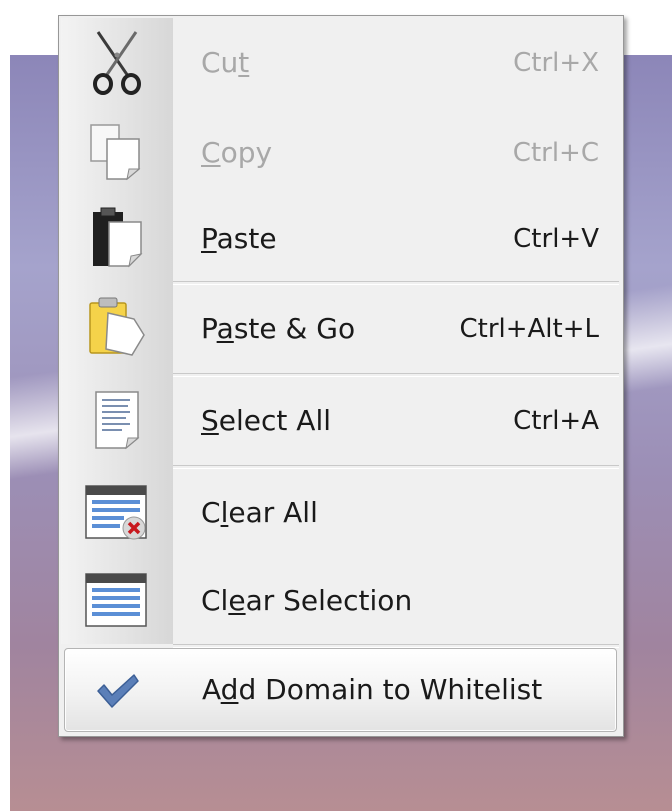 This screenshot has width=672, height=811. What do you see at coordinates (307, 600) in the screenshot?
I see `menu-item-label: Clear Selection` at bounding box center [307, 600].